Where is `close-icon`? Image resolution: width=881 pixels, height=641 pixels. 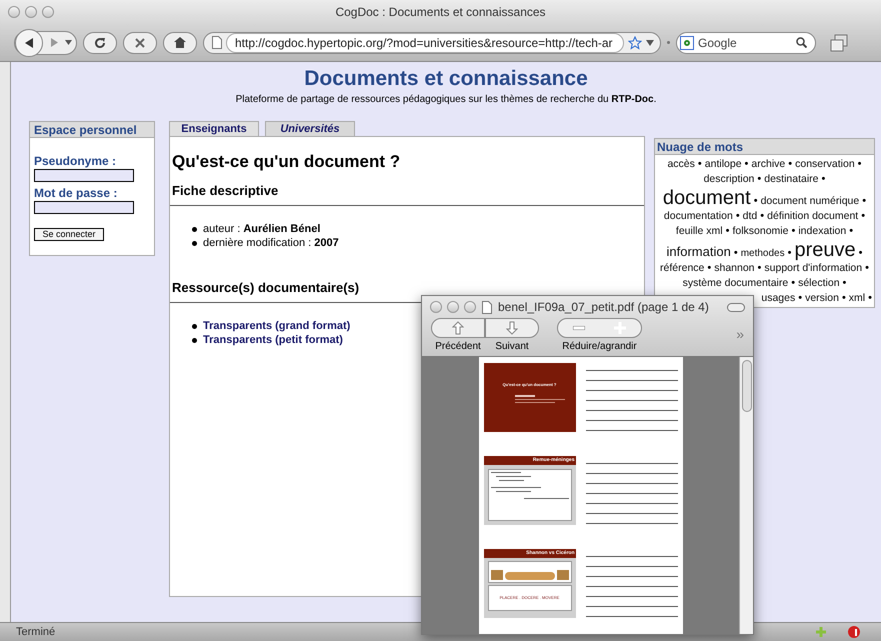
close-icon is located at coordinates (140, 43).